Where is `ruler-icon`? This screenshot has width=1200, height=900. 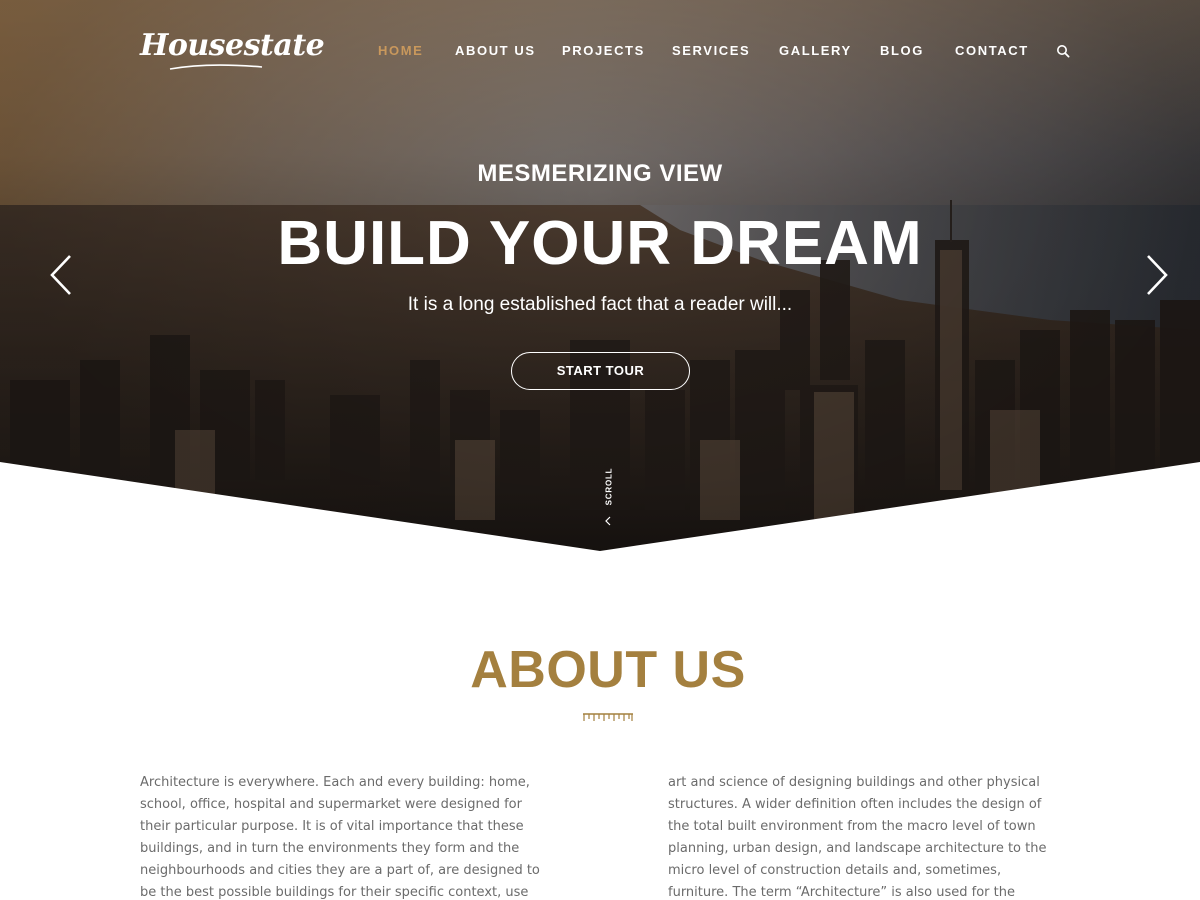
ruler-icon is located at coordinates (608, 717).